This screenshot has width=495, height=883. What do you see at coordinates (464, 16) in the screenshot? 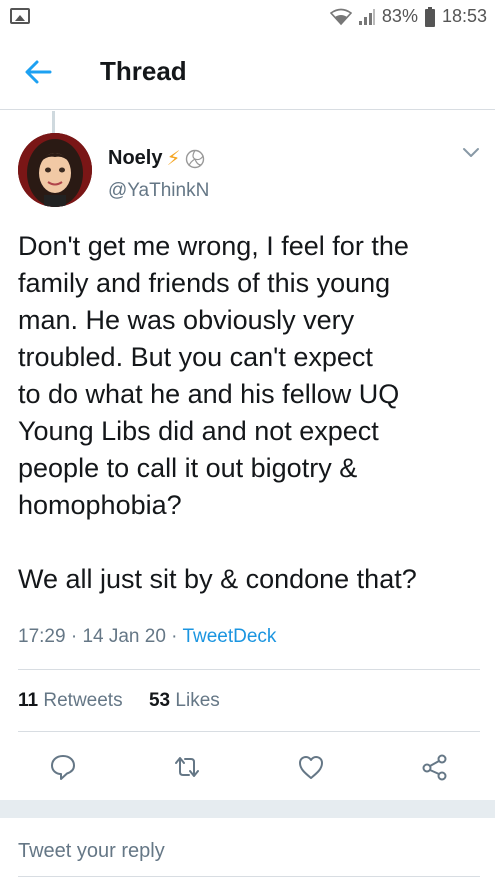
I see `clock: 18:53` at bounding box center [464, 16].